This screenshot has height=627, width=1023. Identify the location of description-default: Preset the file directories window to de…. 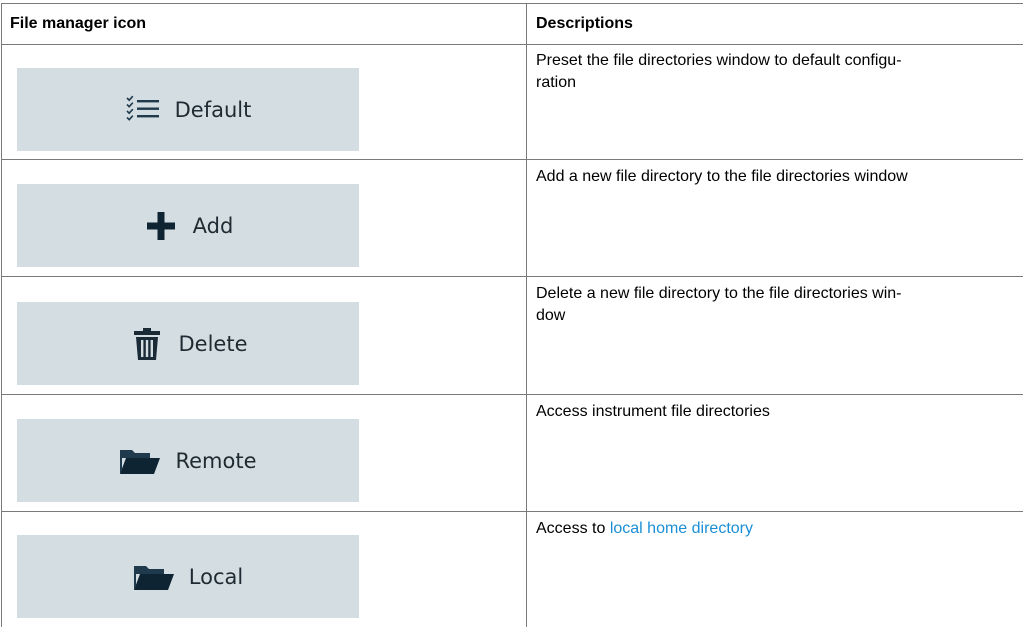
(779, 72).